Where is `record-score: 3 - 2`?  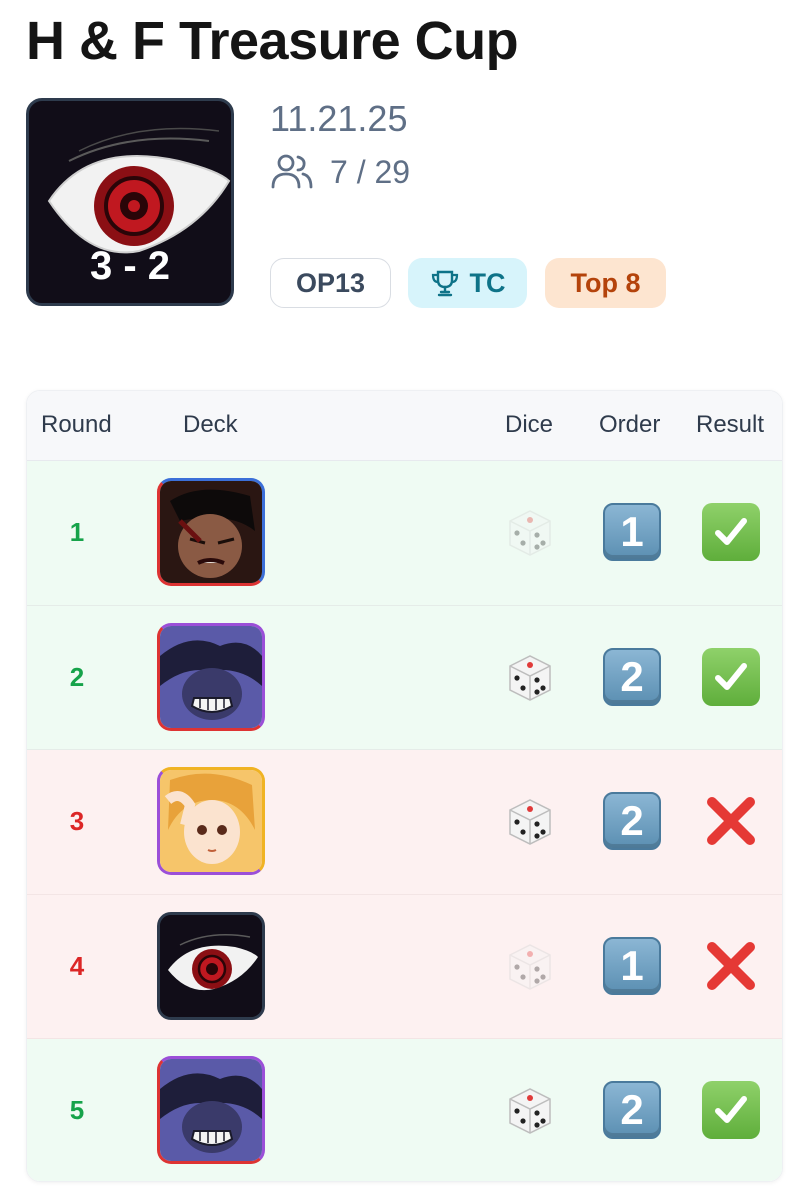
record-score: 3 - 2 is located at coordinates (130, 266).